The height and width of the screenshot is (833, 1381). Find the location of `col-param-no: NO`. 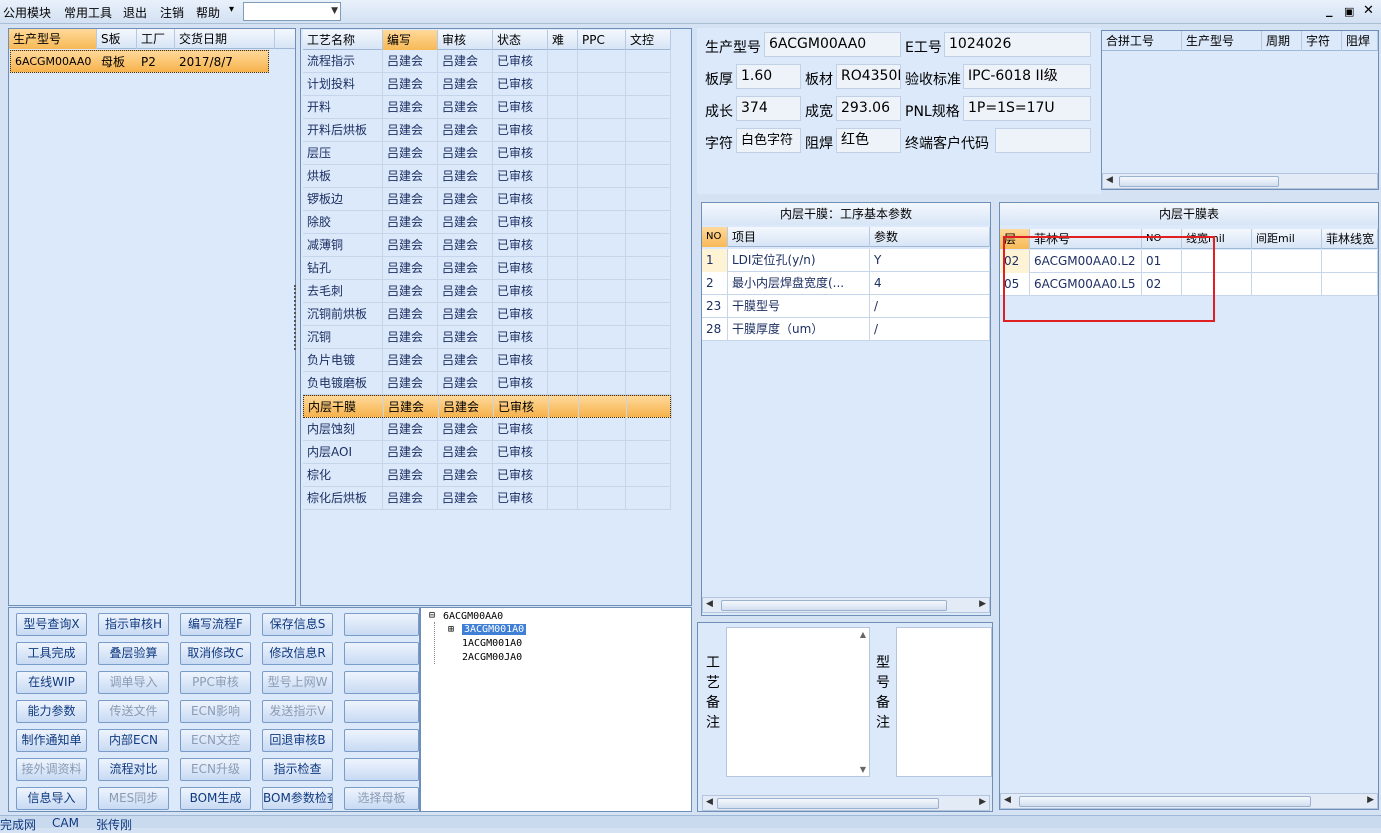

col-param-no: NO is located at coordinates (715, 237).